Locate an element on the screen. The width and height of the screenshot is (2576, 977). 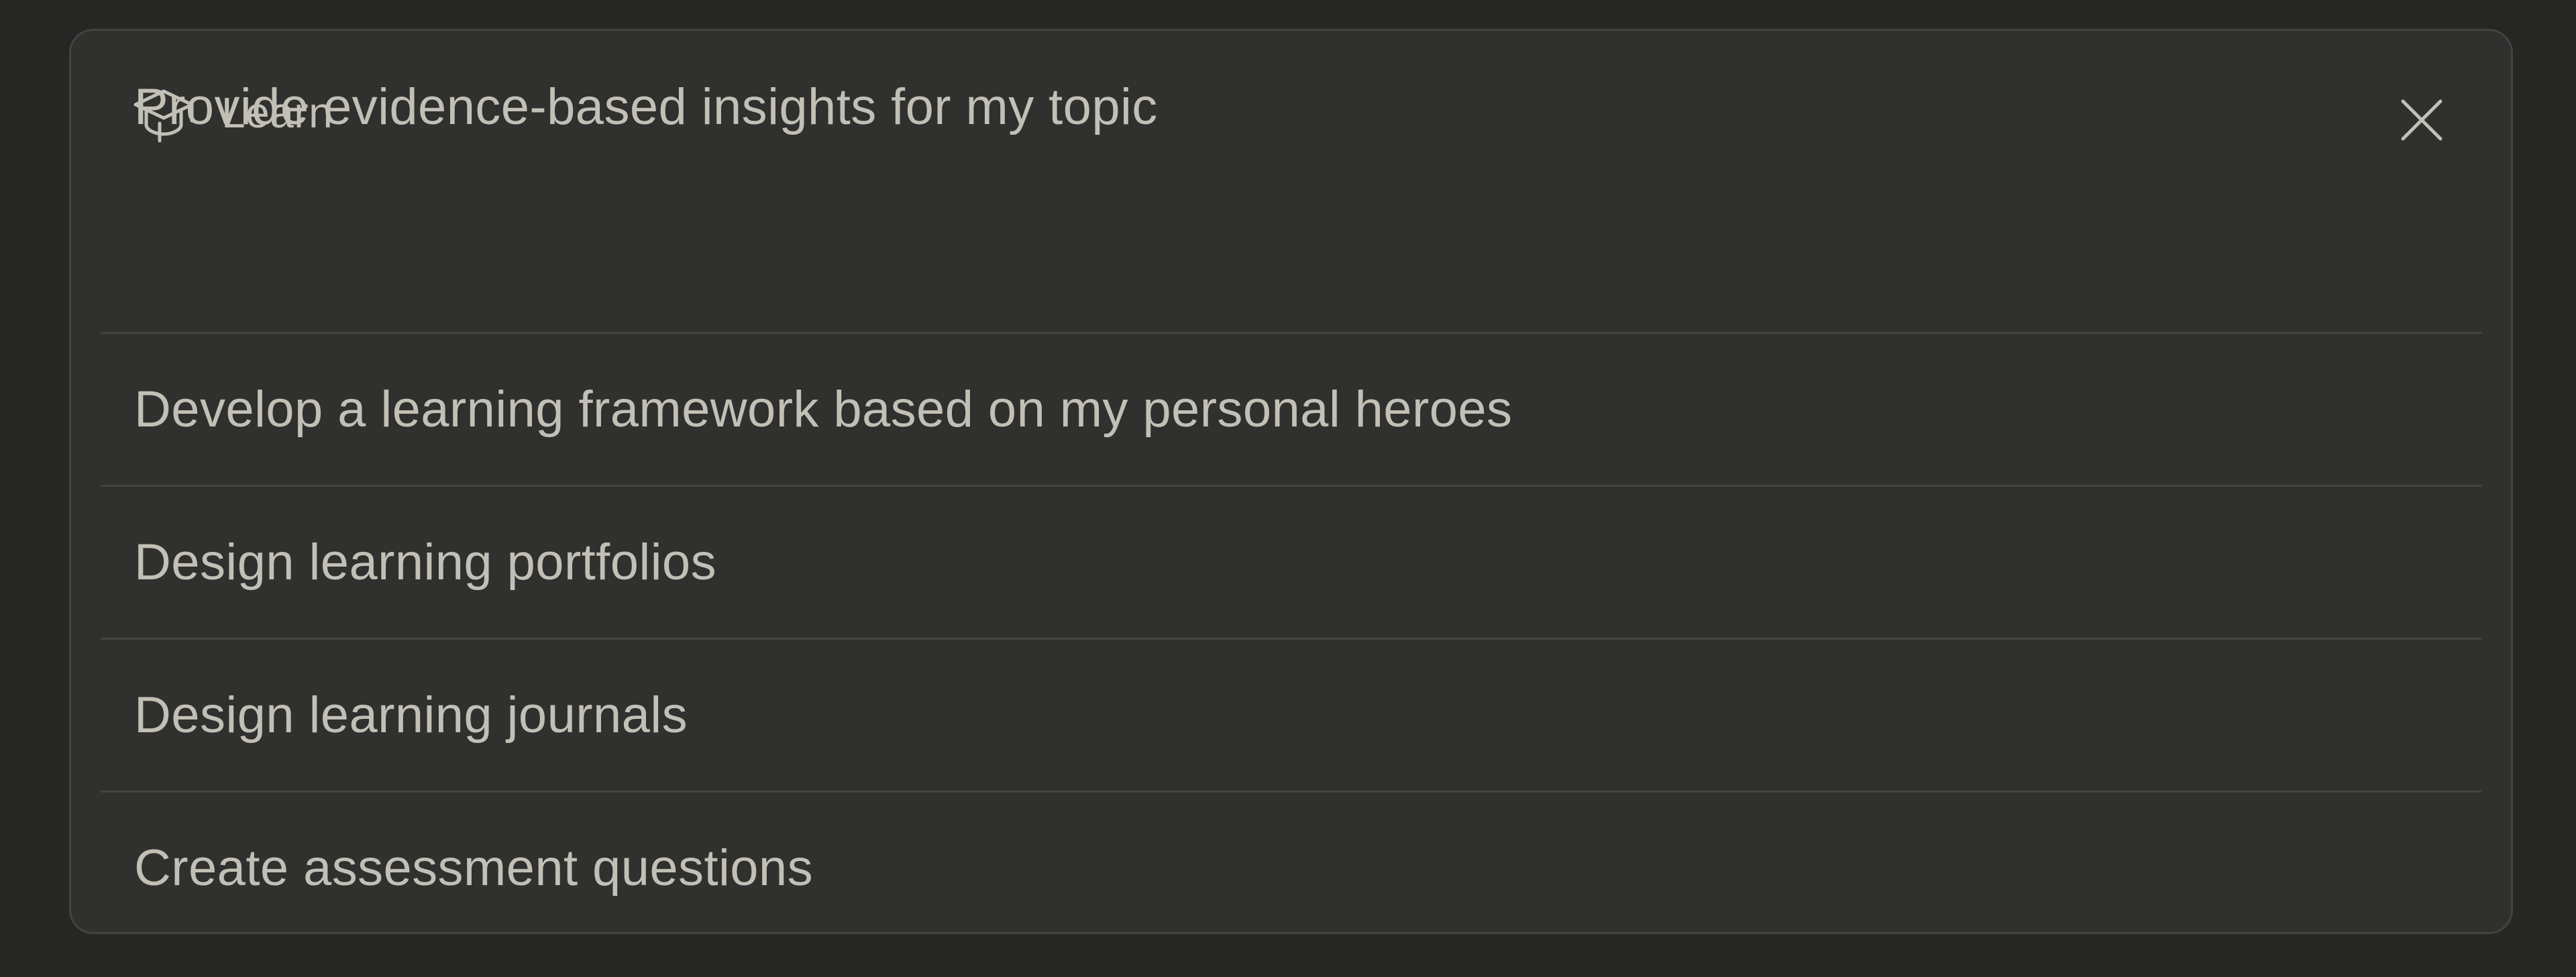
suggestion-item: Design learning portfolios is located at coordinates (1291, 562).